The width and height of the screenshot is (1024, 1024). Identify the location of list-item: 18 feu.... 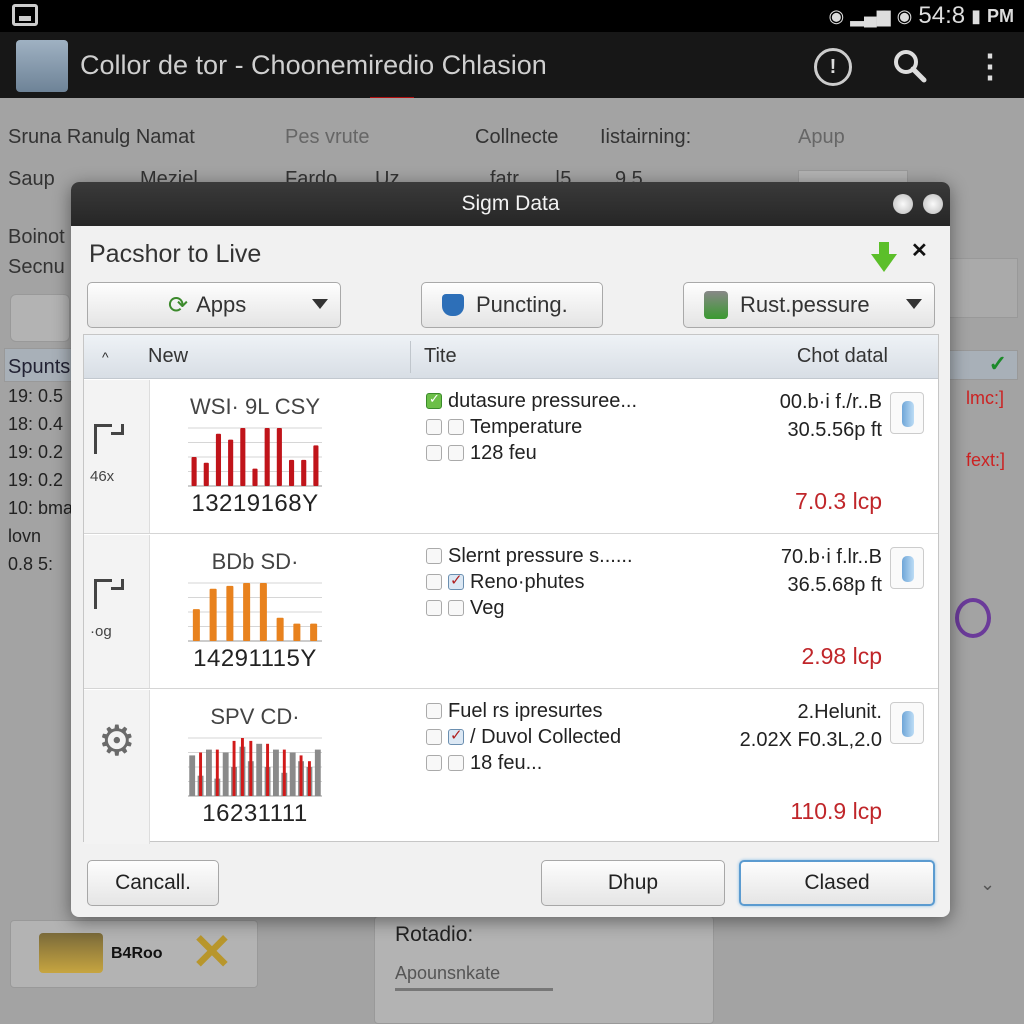
(523, 763).